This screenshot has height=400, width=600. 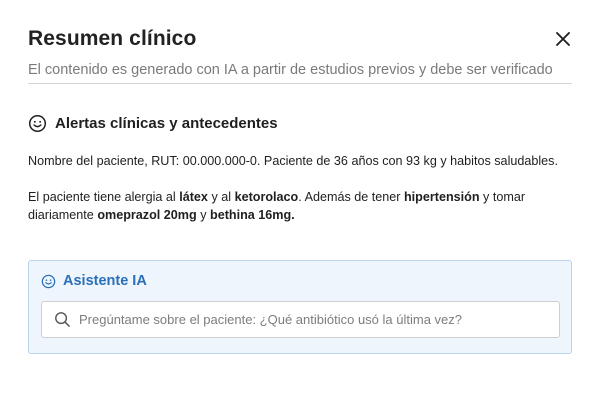 What do you see at coordinates (441, 197) in the screenshot?
I see `condition-hypertension: hipertensión` at bounding box center [441, 197].